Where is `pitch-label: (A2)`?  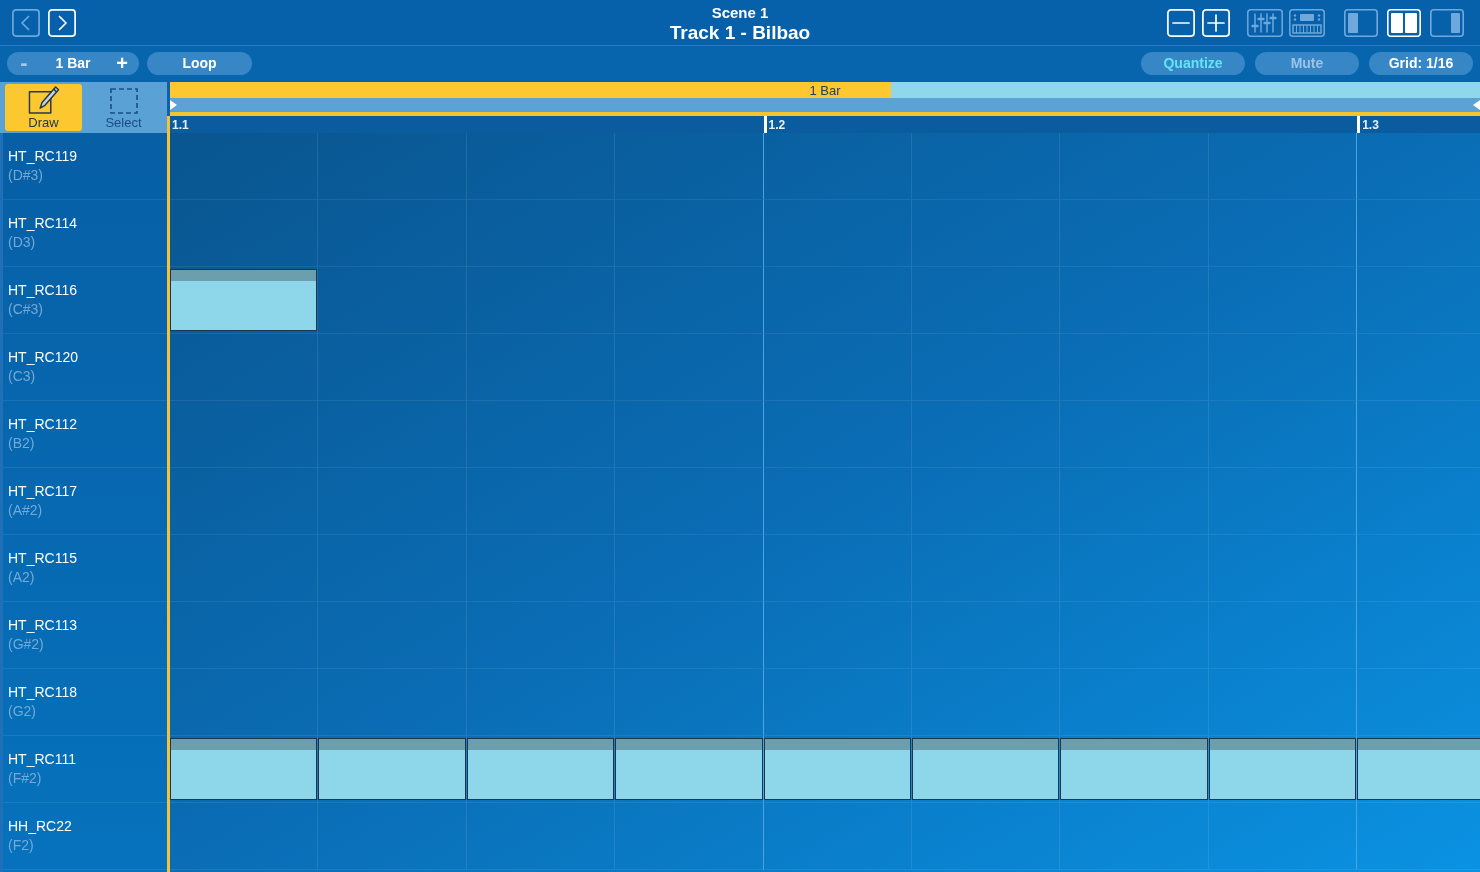 pitch-label: (A2) is located at coordinates (21, 577).